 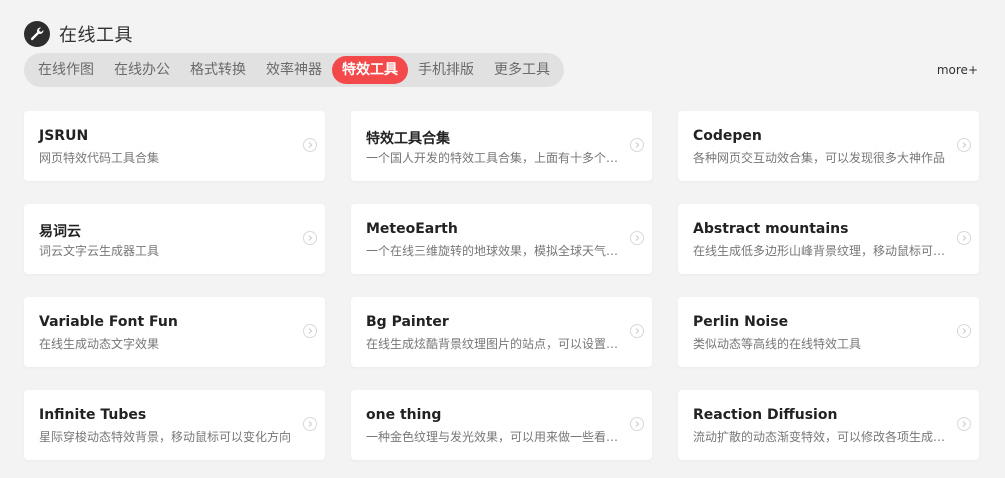 I want to click on tab-4: 效率神器, so click(x=294, y=70).